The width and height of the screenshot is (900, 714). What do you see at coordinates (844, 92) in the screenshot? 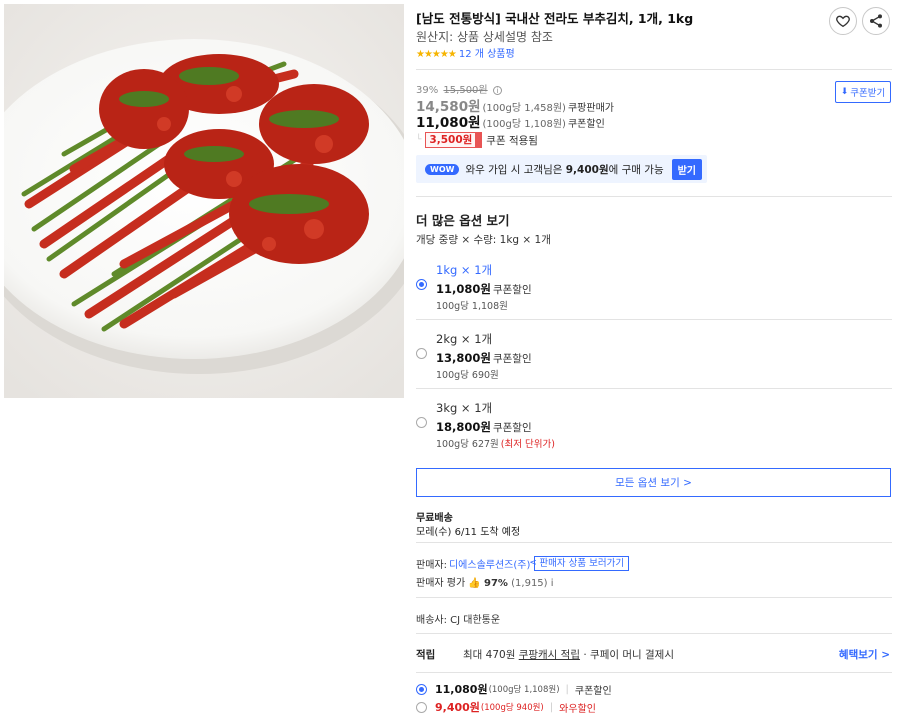
I see `download-icon: ⬇` at bounding box center [844, 92].